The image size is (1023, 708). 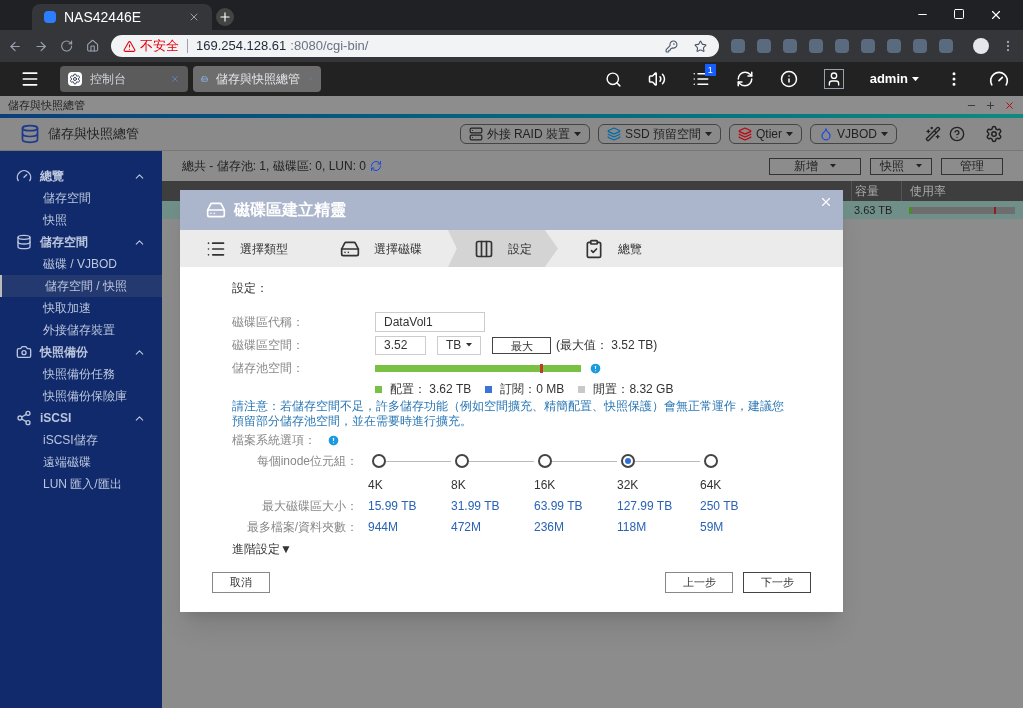 I want to click on max-button: 最大, so click(x=521, y=345).